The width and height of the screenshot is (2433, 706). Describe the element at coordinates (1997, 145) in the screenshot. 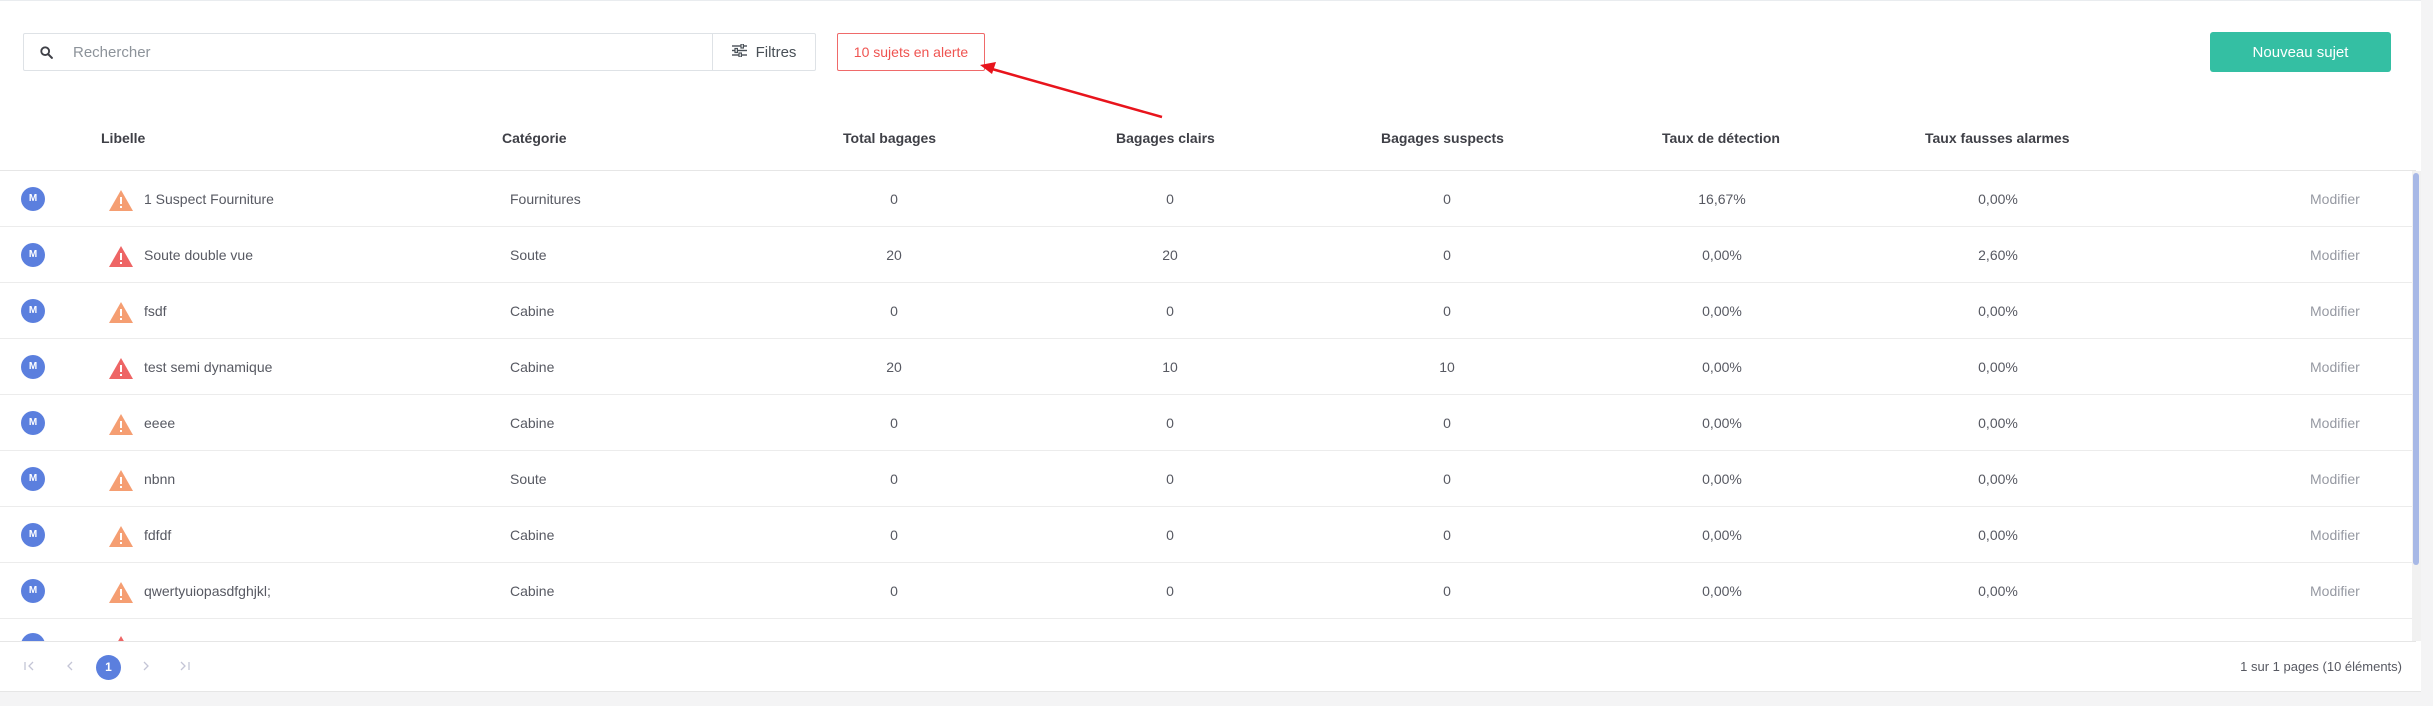

I see `column-header-taux-fausses: Taux fausses alarmes` at that location.